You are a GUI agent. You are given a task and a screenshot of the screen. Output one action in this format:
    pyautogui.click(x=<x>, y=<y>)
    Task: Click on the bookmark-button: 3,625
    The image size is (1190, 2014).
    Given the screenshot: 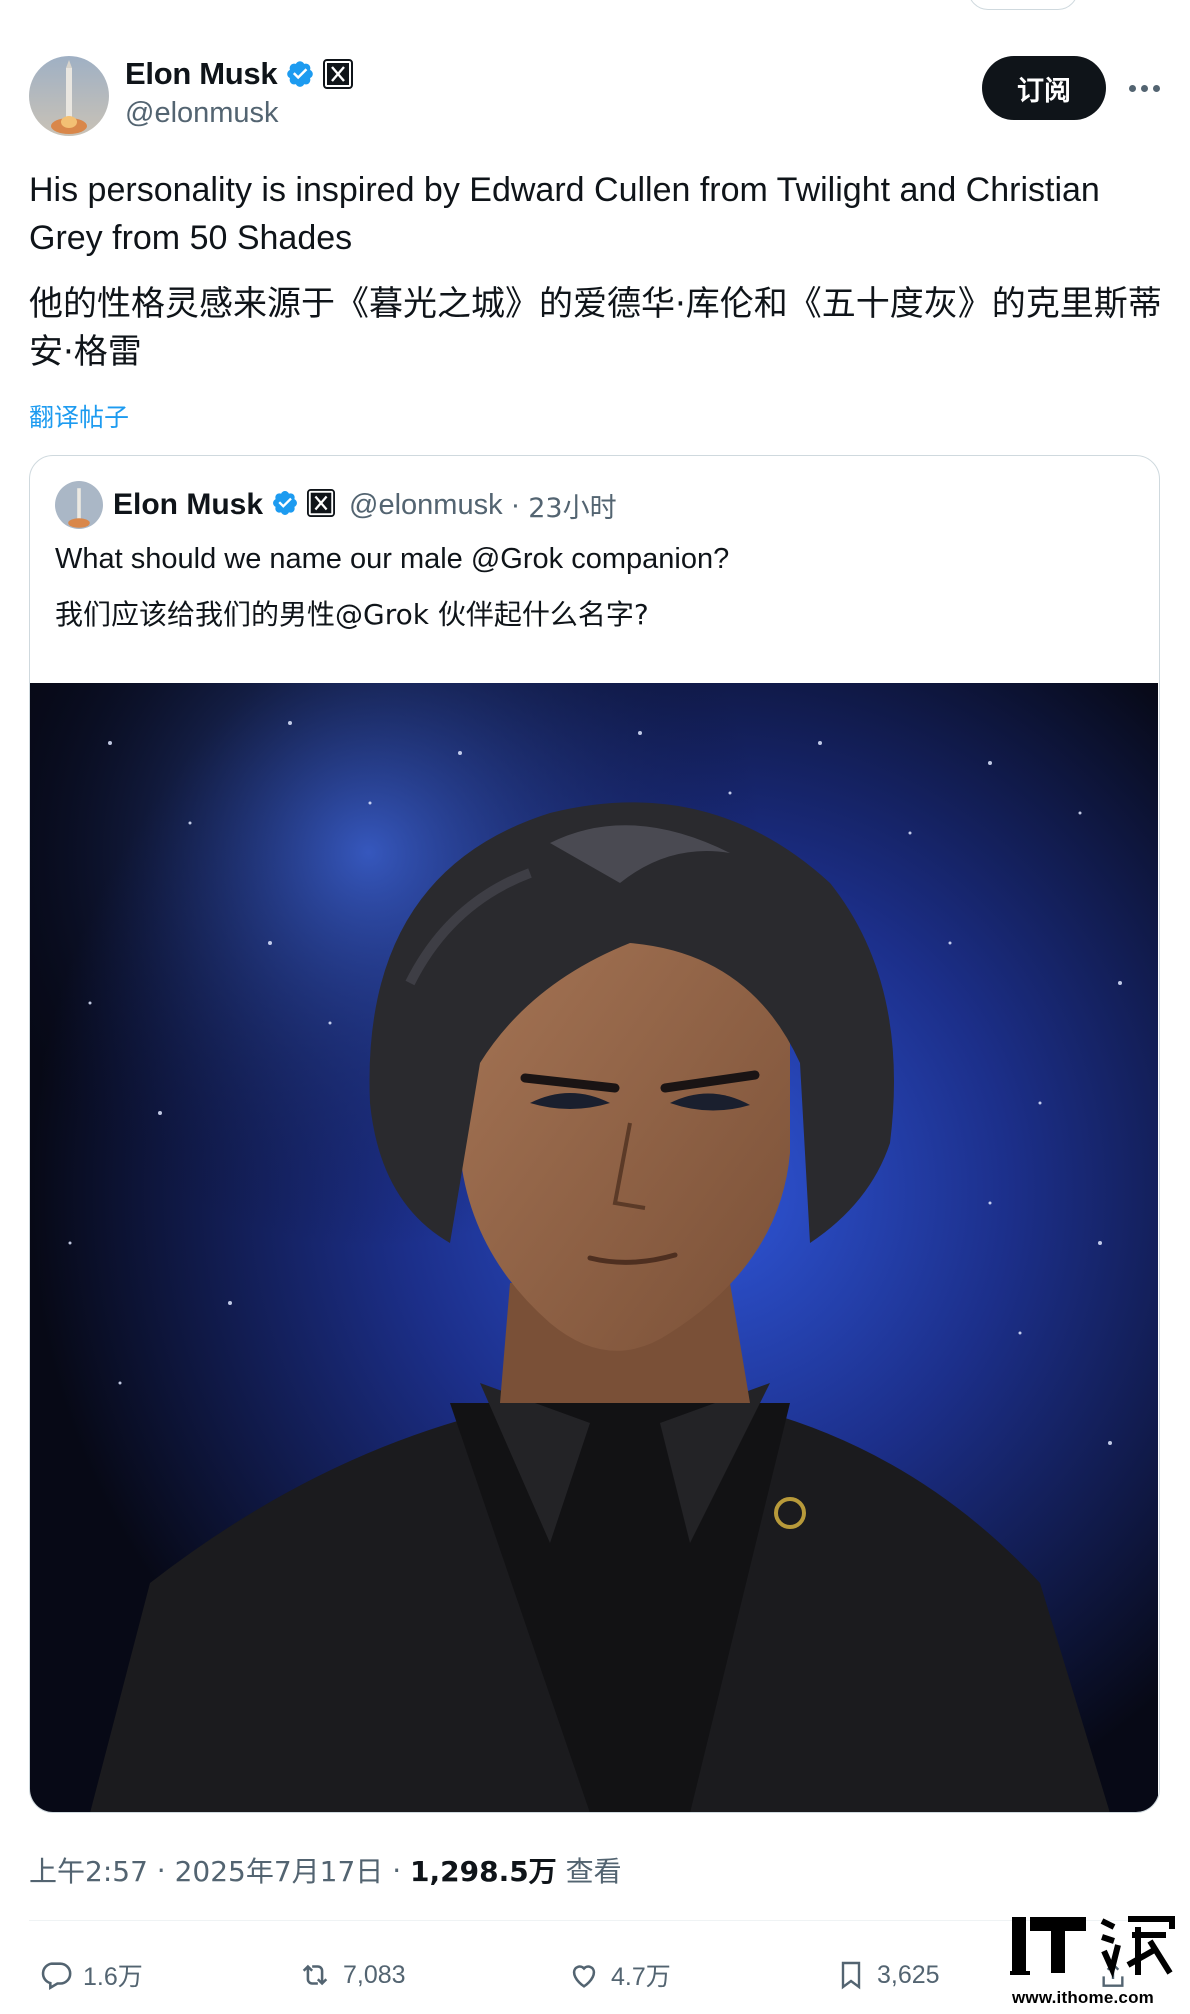 What is the action you would take?
    pyautogui.click(x=887, y=1975)
    